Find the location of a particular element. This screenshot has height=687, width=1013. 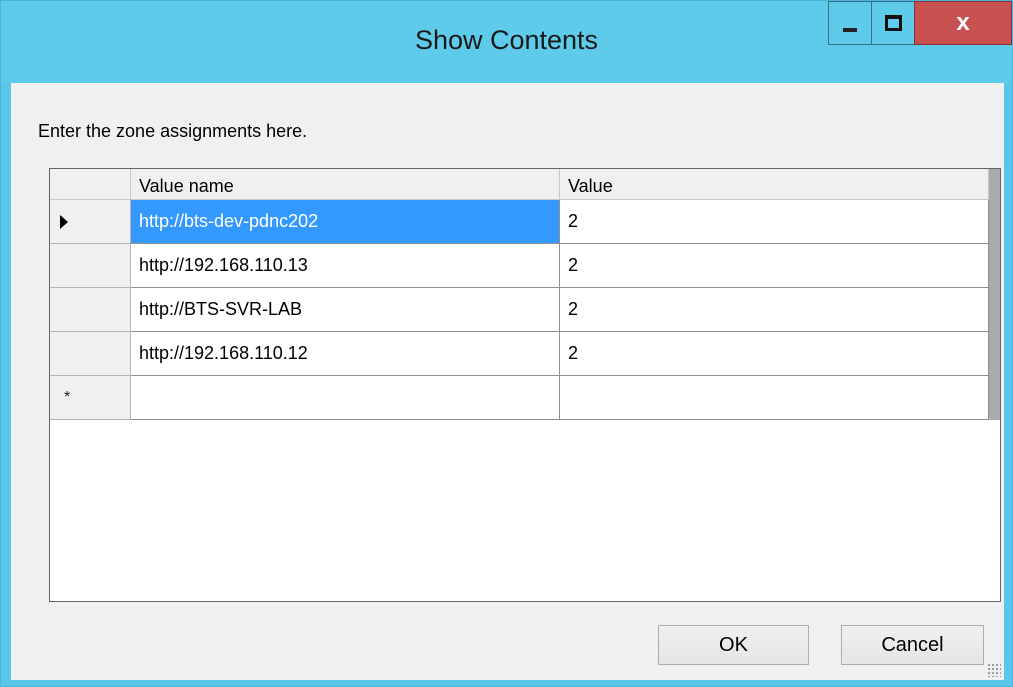

table-row: http://192.168.110.12 2 is located at coordinates (519, 354).